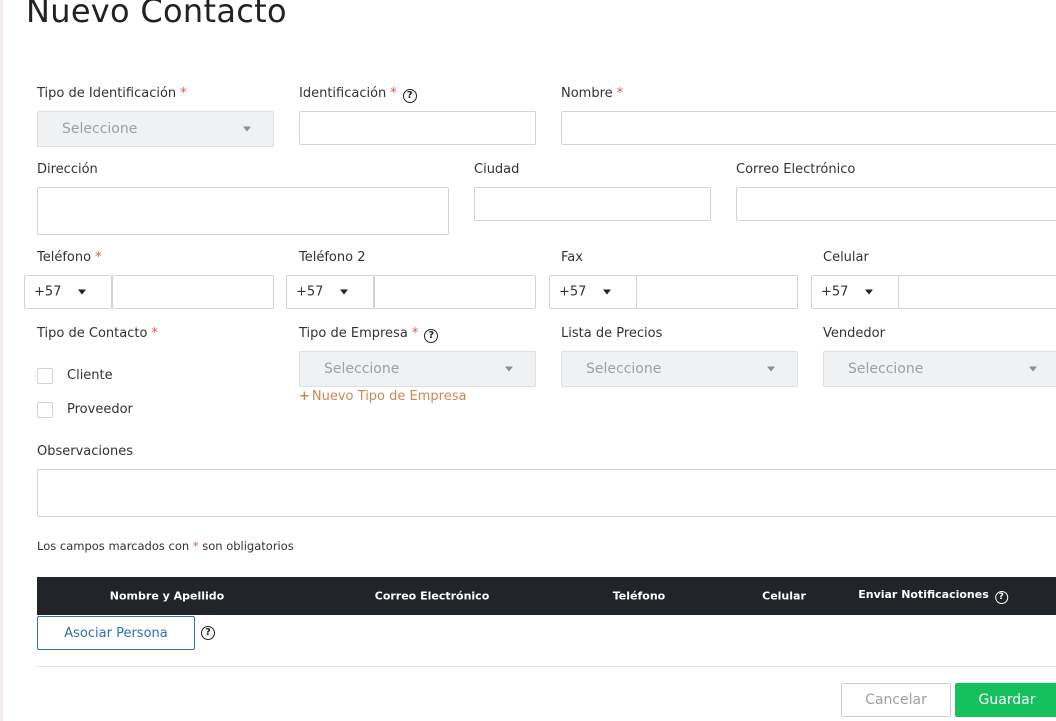  Describe the element at coordinates (90, 375) in the screenshot. I see `cliente-label: Cliente` at that location.